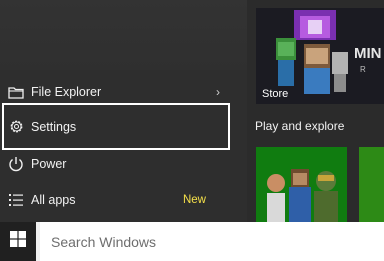 The image size is (384, 261). I want to click on menu-item-power: Power, so click(116, 164).